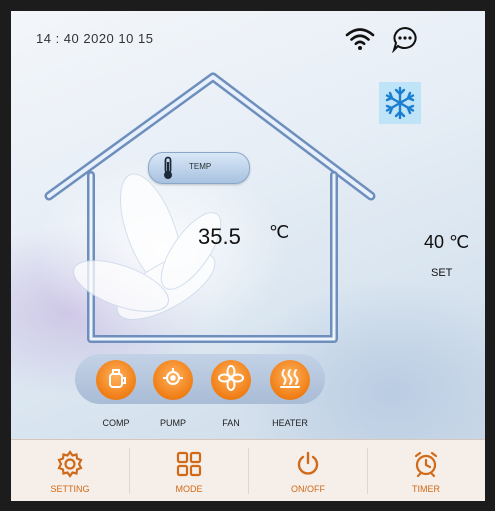 The height and width of the screenshot is (511, 495). I want to click on pump-icon, so click(173, 380).